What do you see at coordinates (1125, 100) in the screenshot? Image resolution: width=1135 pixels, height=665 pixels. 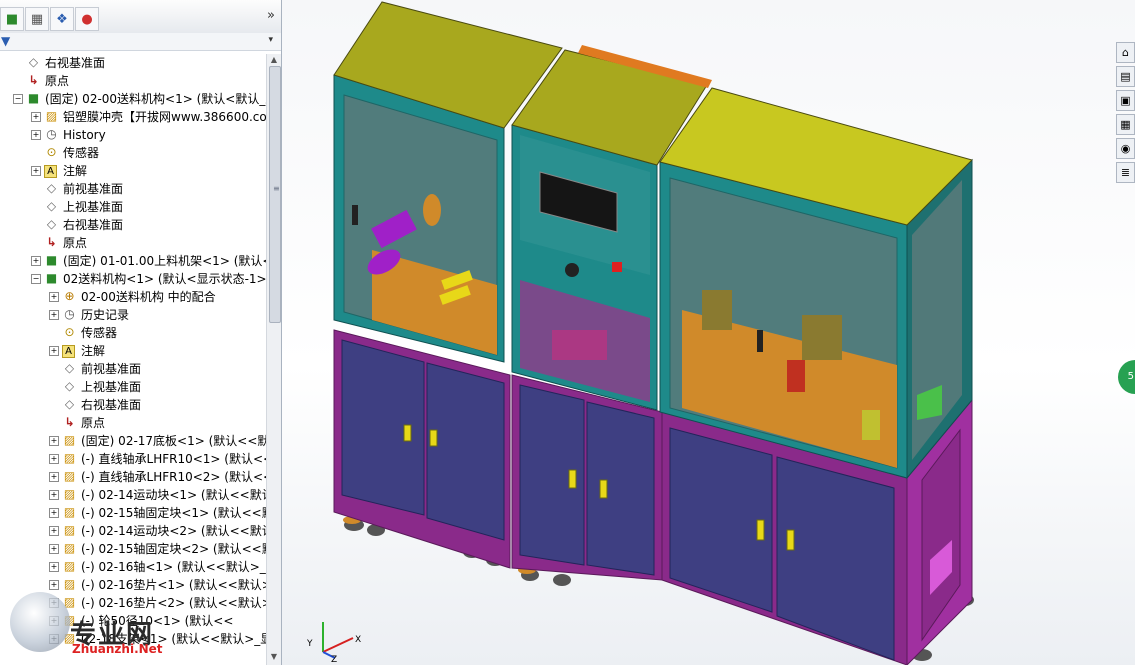 I see `file-explorer-icon: ▣` at bounding box center [1125, 100].